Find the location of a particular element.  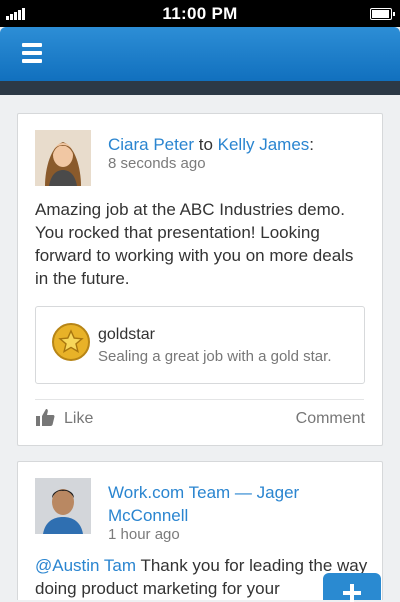

attachment-title: goldstar is located at coordinates (126, 334).